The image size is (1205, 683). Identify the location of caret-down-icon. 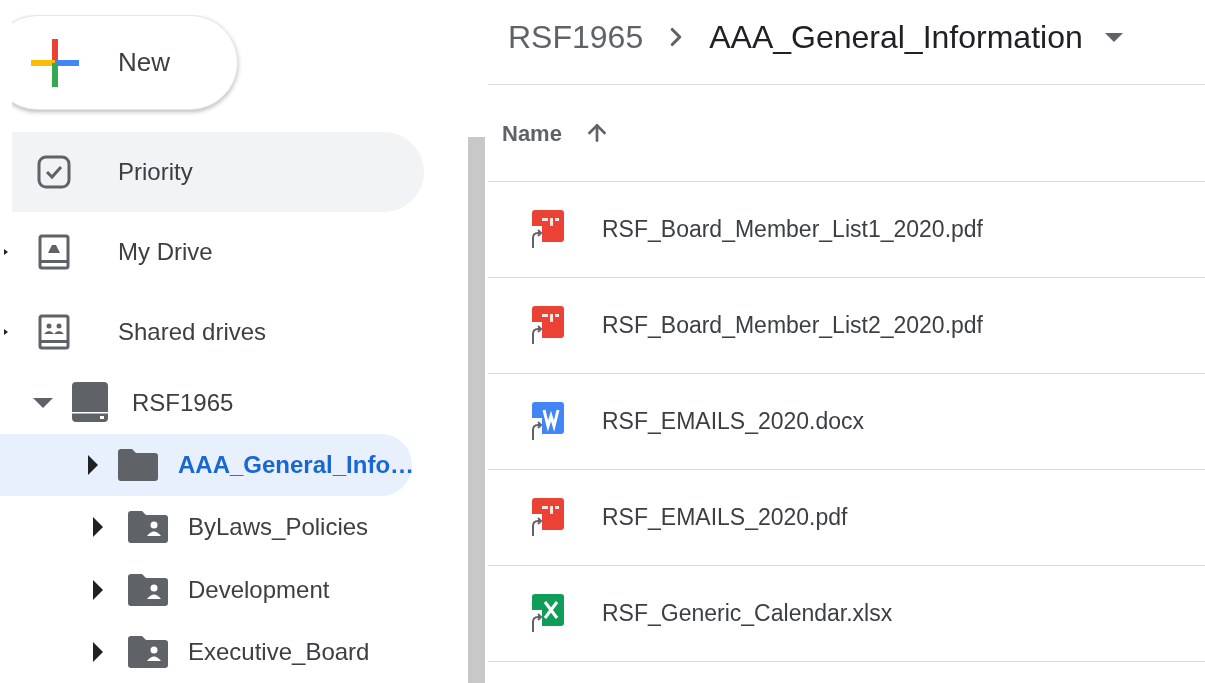
(43, 402).